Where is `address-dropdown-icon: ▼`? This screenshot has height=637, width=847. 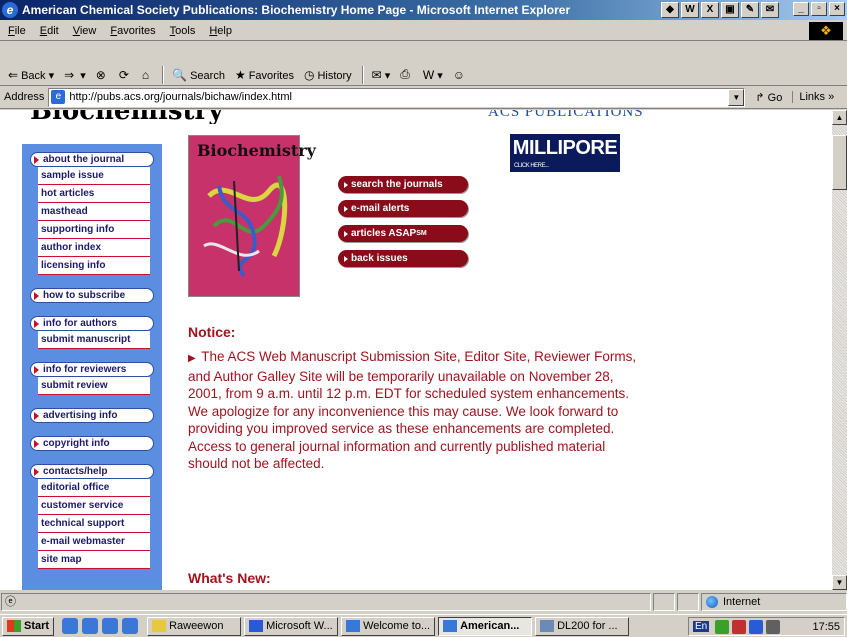 address-dropdown-icon: ▼ is located at coordinates (736, 97).